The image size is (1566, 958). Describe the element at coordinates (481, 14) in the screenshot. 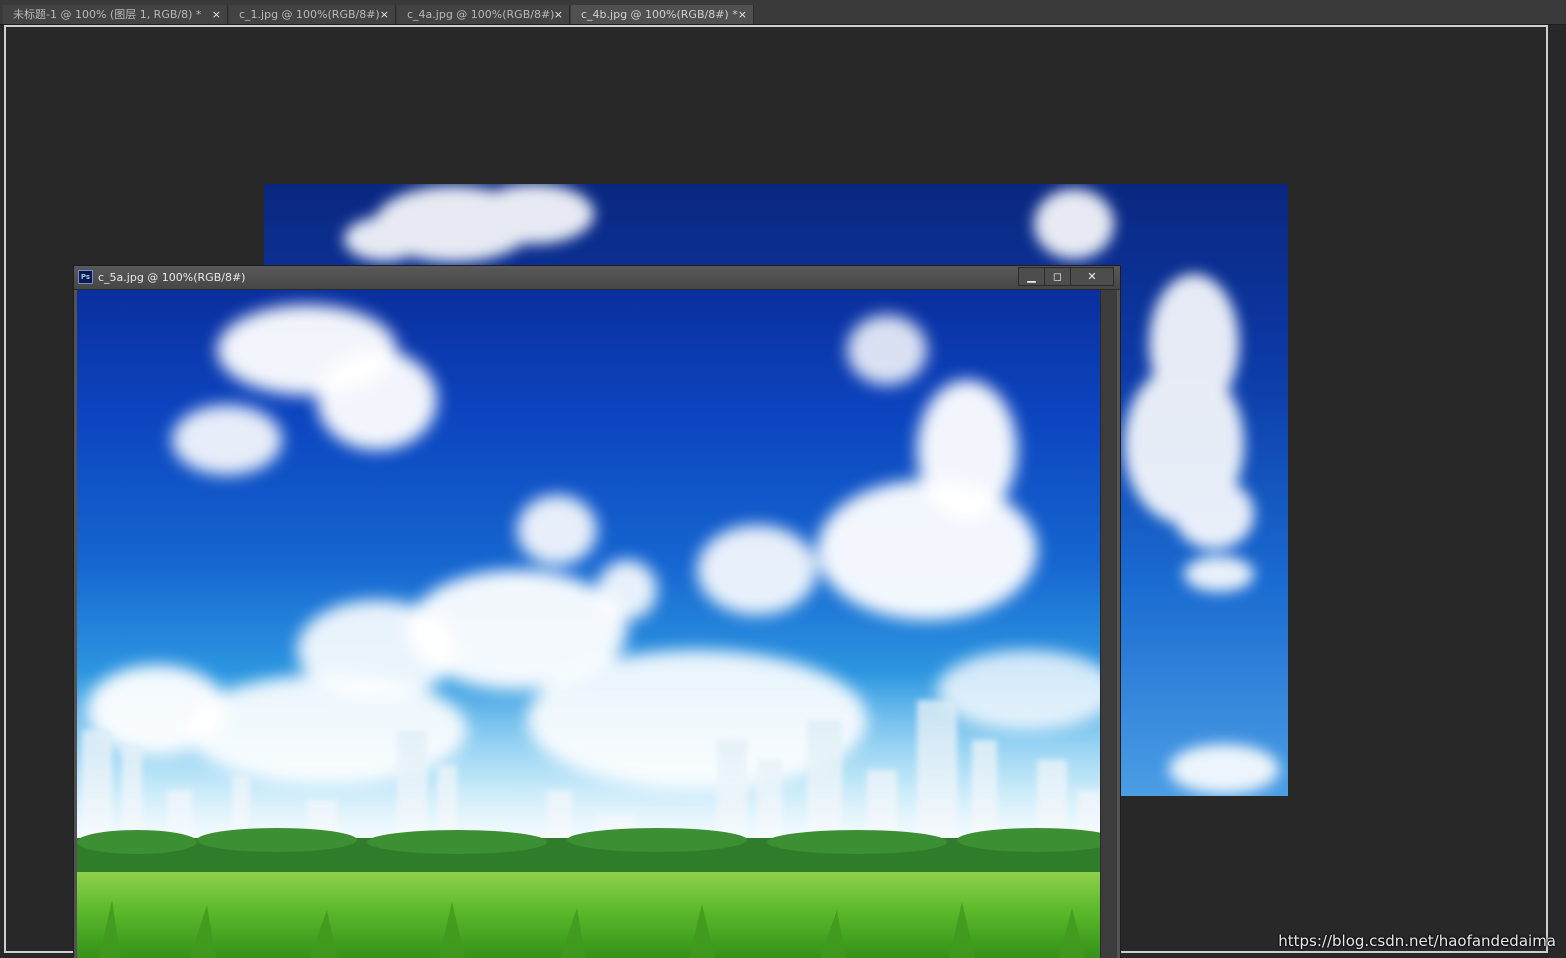

I see `tab-label: c_4a.jpg @ 100%(RGB/8#)` at that location.